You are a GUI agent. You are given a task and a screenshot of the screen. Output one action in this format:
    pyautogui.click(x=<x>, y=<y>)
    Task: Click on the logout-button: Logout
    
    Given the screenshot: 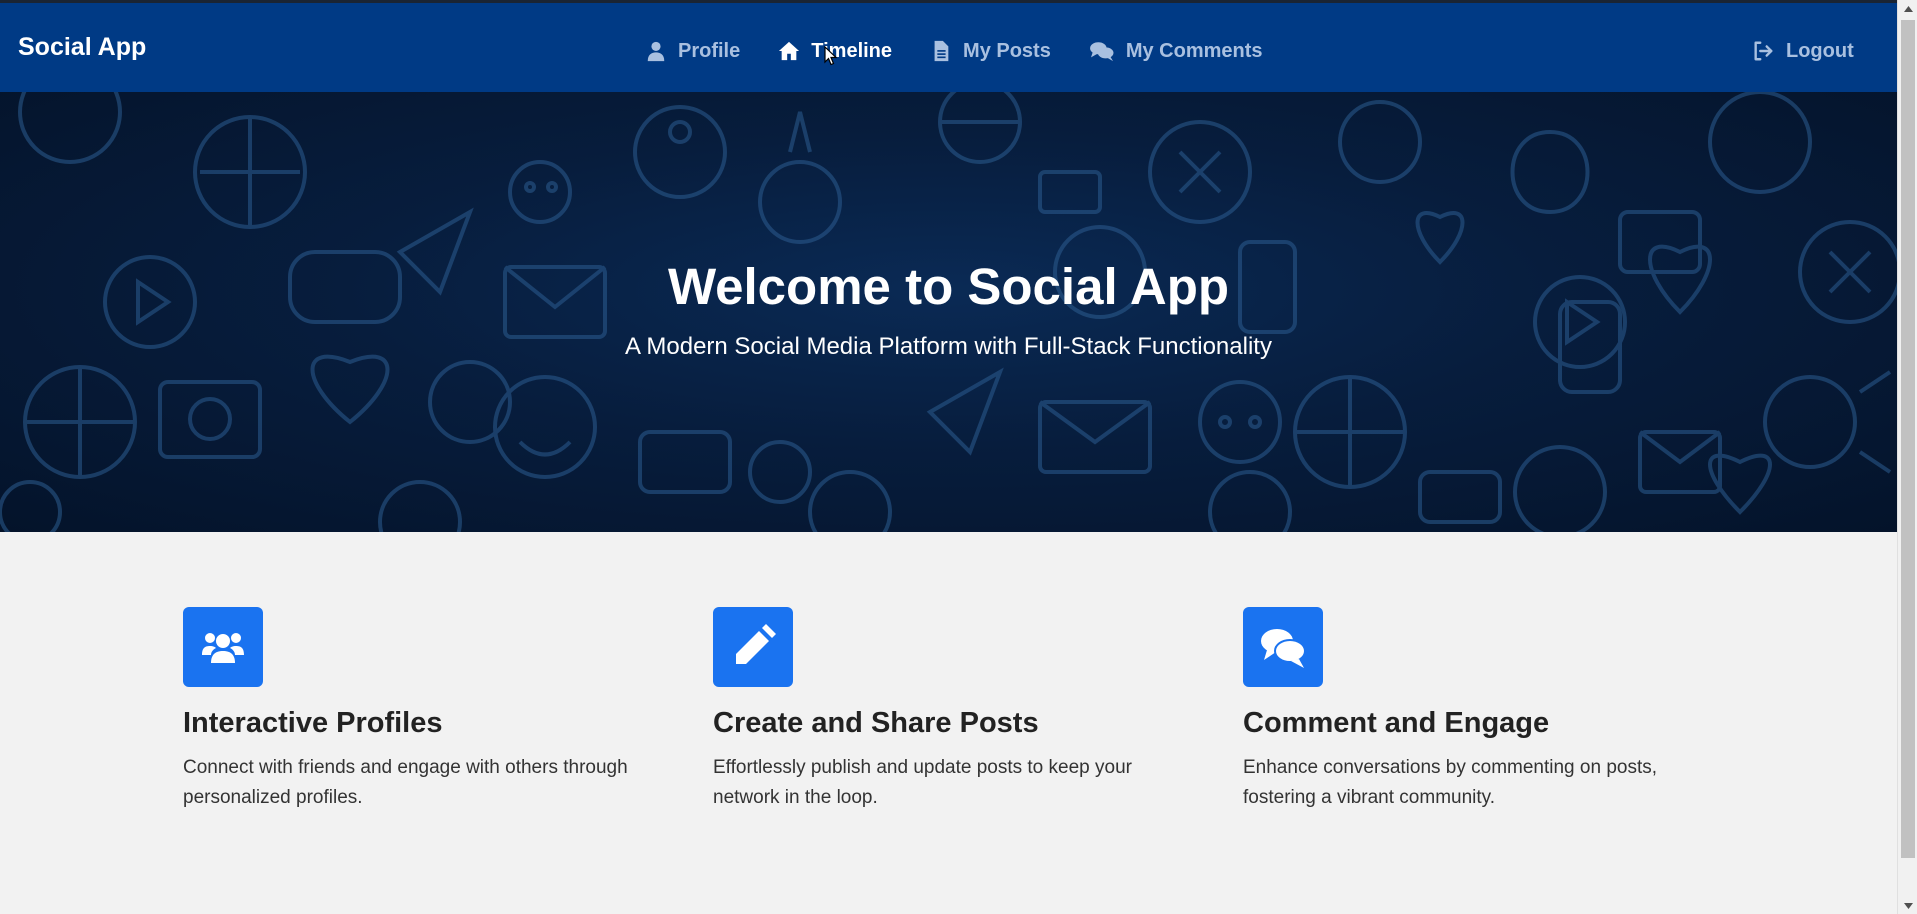 What is the action you would take?
    pyautogui.click(x=1803, y=51)
    